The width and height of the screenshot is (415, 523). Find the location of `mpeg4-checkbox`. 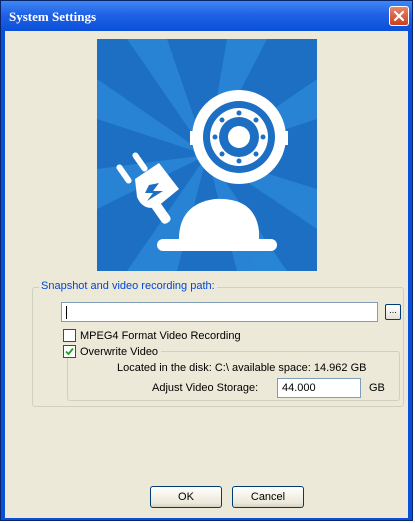

mpeg4-checkbox is located at coordinates (69, 335).